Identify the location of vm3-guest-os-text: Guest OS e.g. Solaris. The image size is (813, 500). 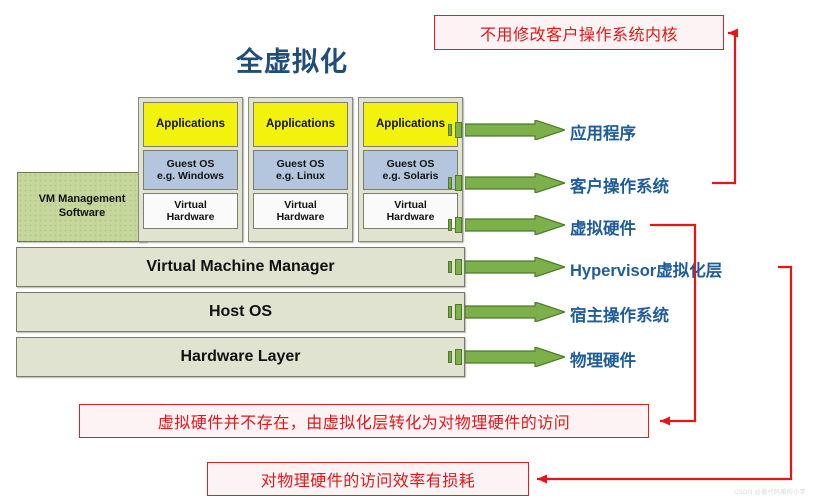
(410, 170).